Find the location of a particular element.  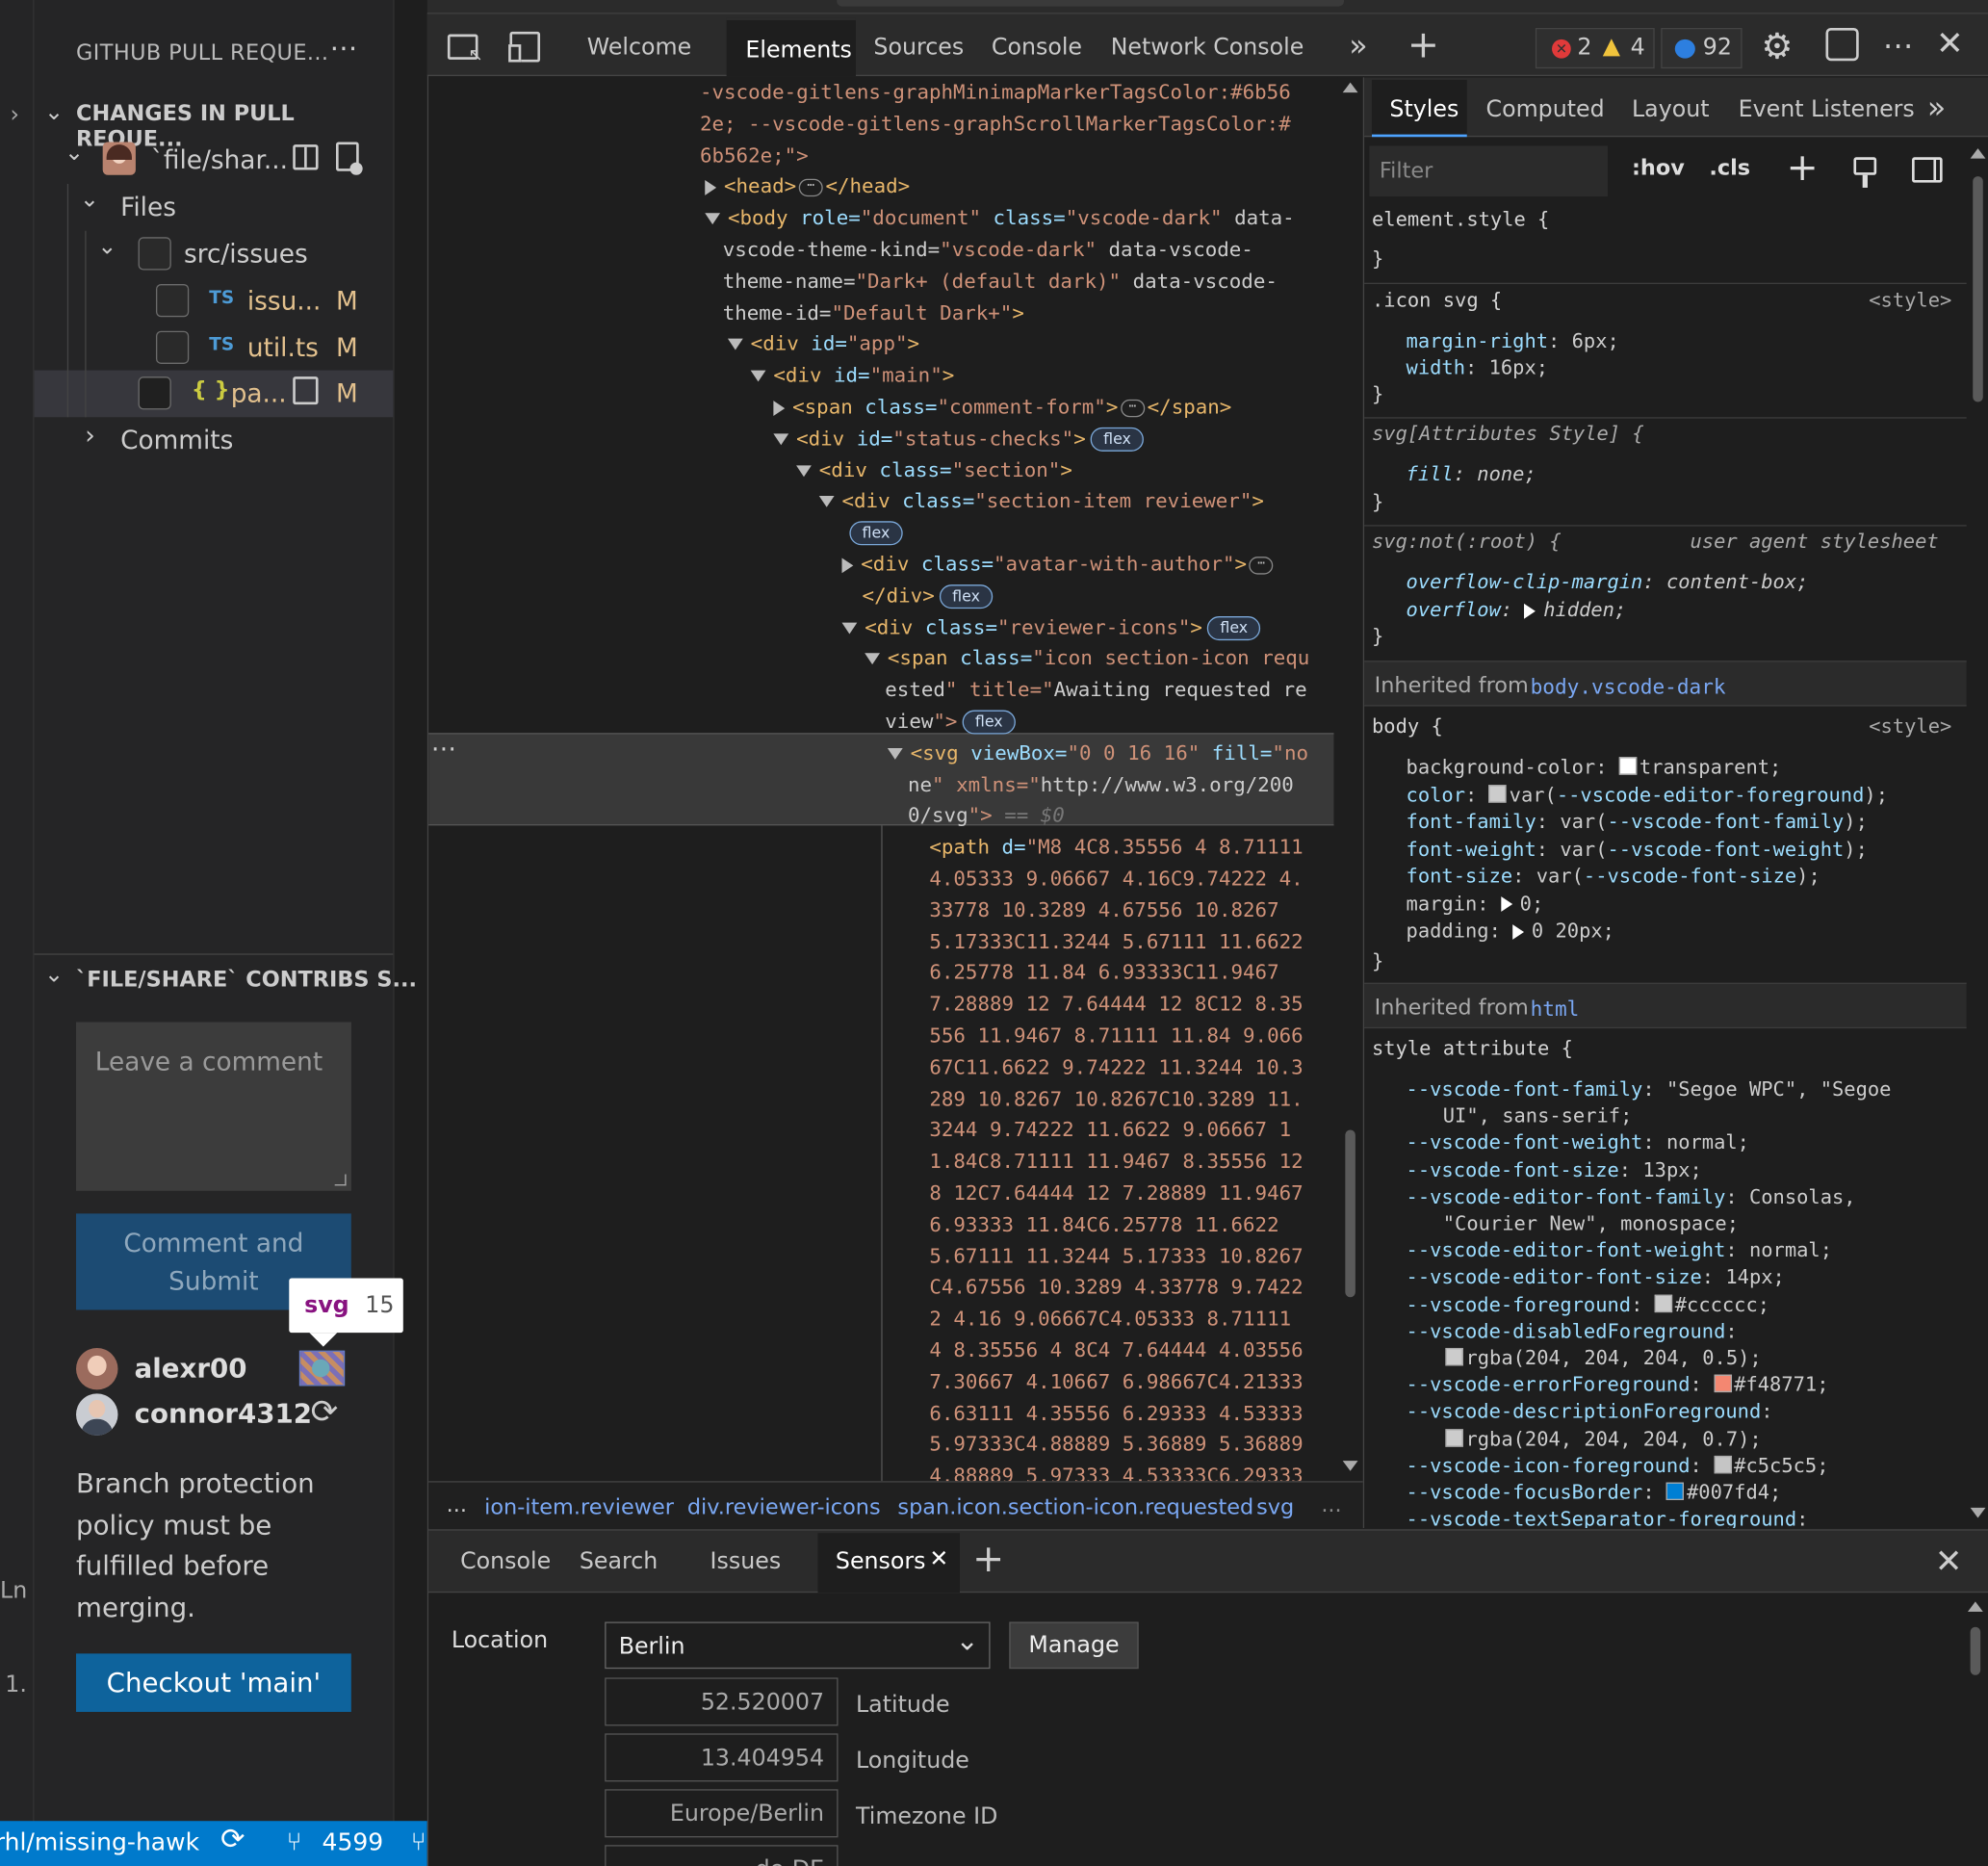

style-property: "Courier New", monospace; is located at coordinates (1591, 1225).